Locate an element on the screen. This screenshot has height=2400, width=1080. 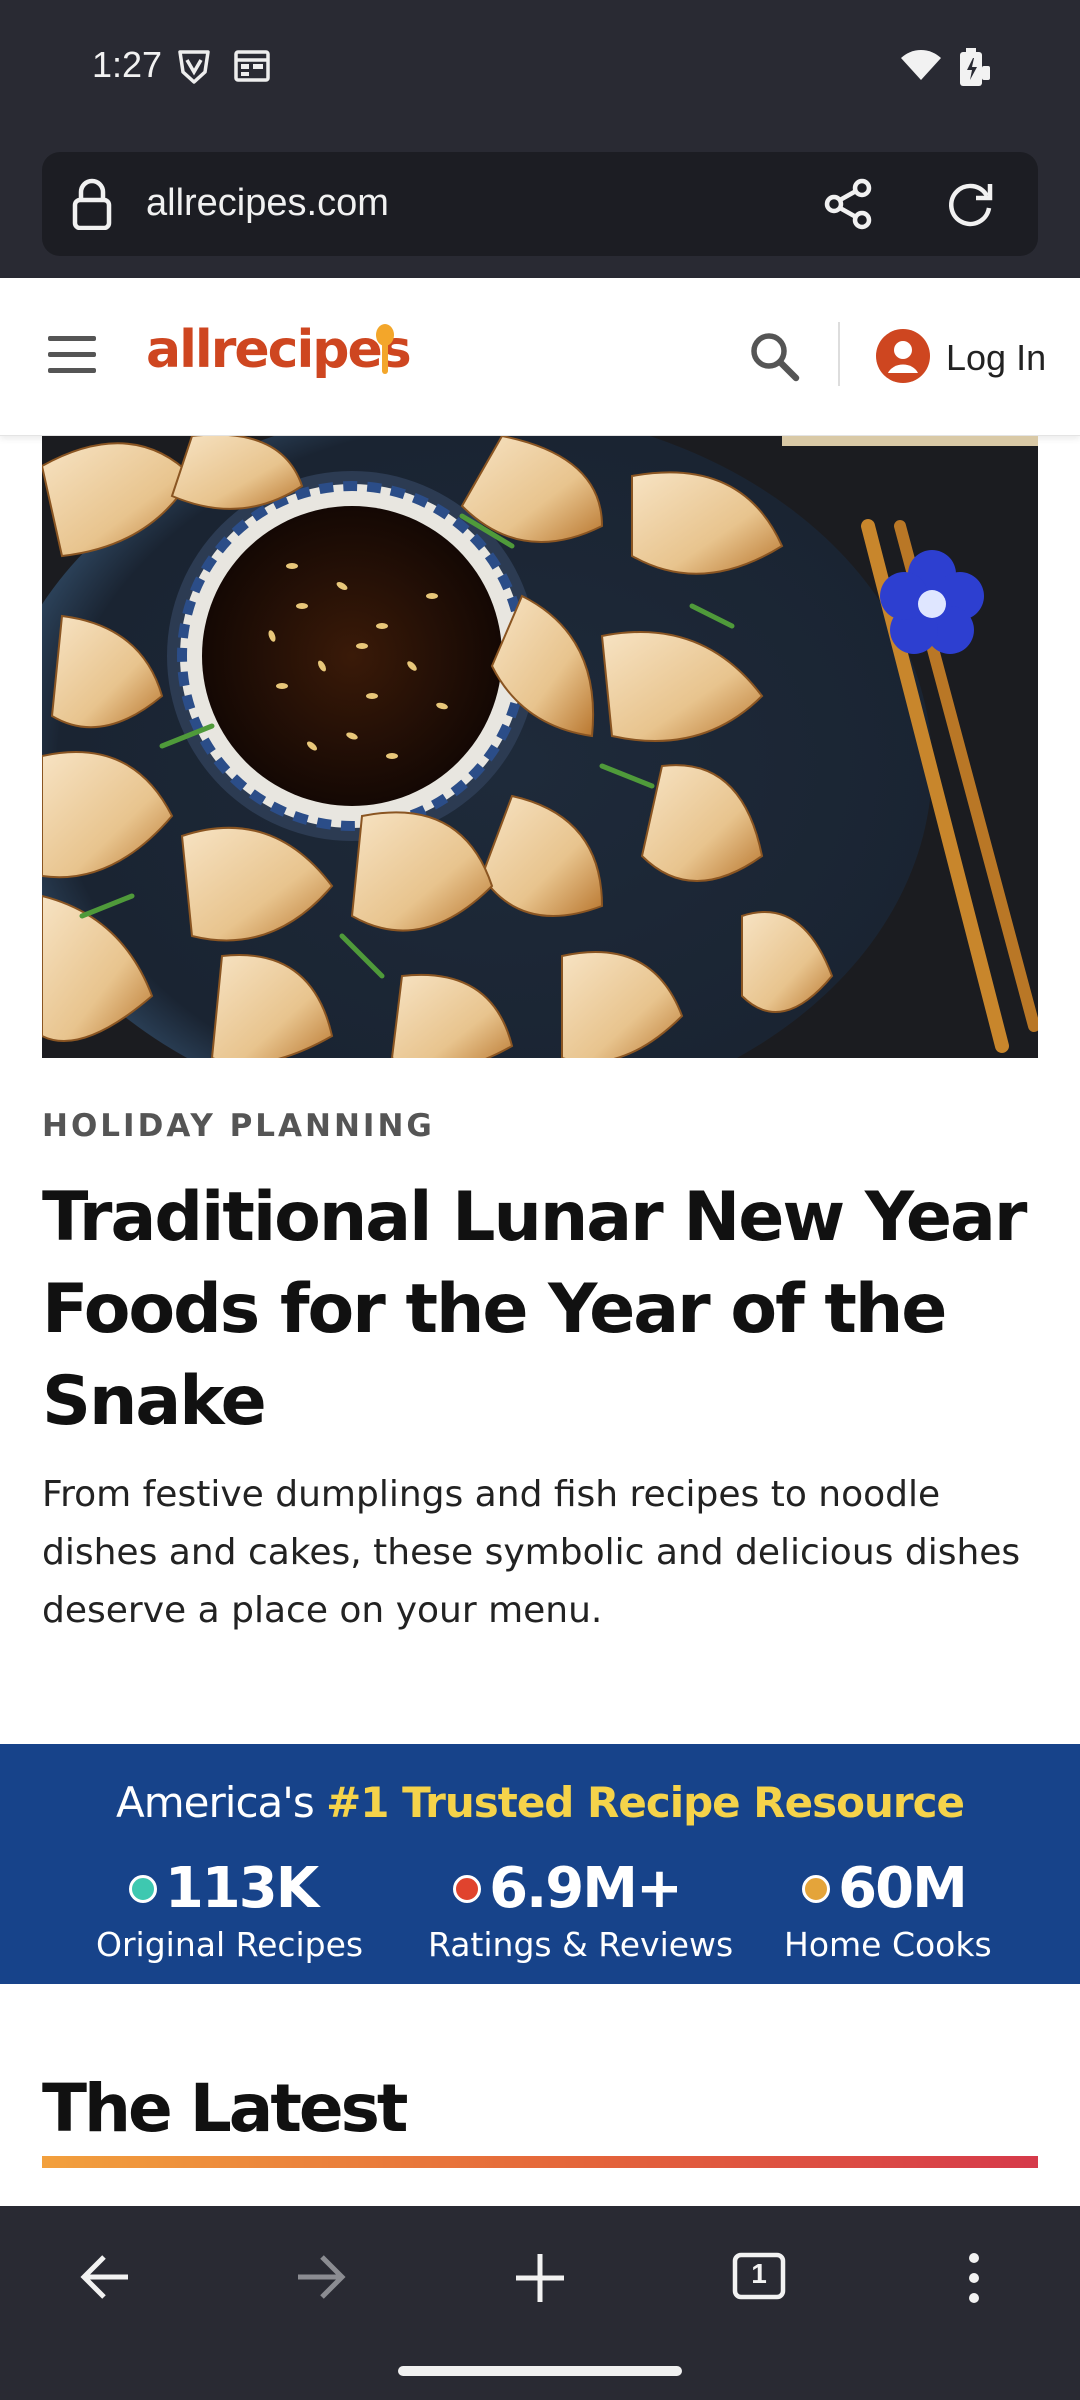
status-bar: 1:27 is located at coordinates (540, 69).